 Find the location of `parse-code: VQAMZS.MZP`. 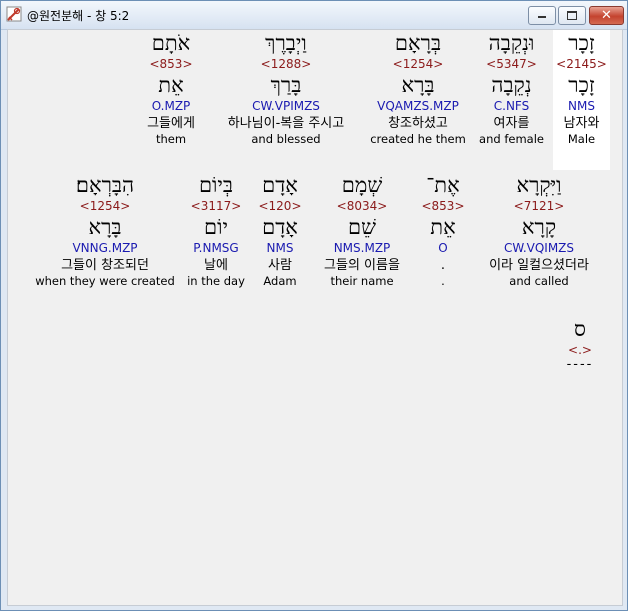

parse-code: VQAMZS.MZP is located at coordinates (418, 106).